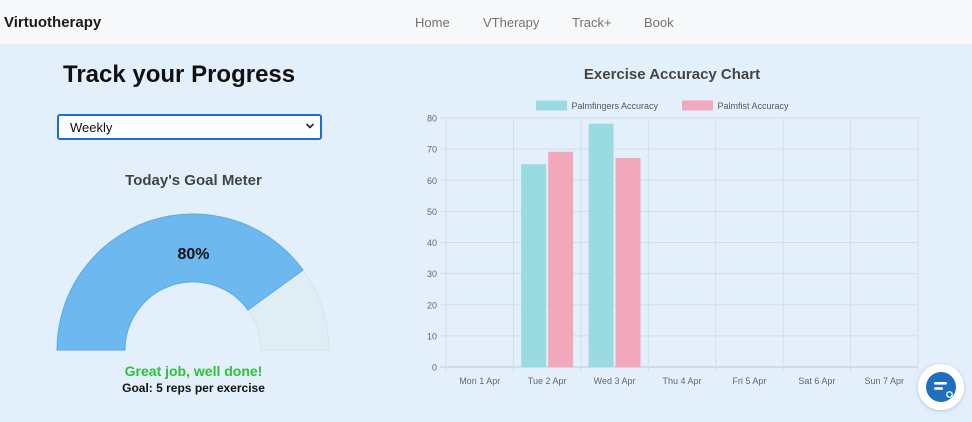  I want to click on legend-label: Palmfingers Accuracy, so click(615, 106).